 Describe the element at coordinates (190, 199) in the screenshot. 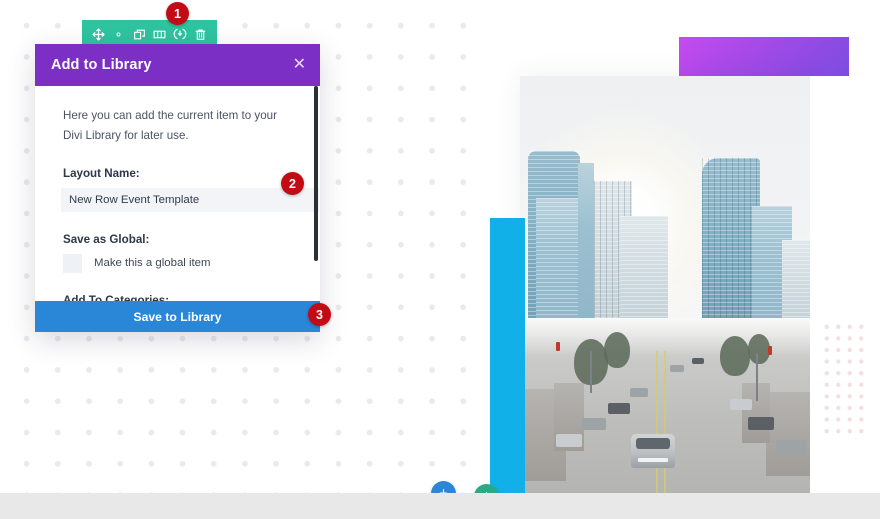

I see `layout-name-input` at that location.